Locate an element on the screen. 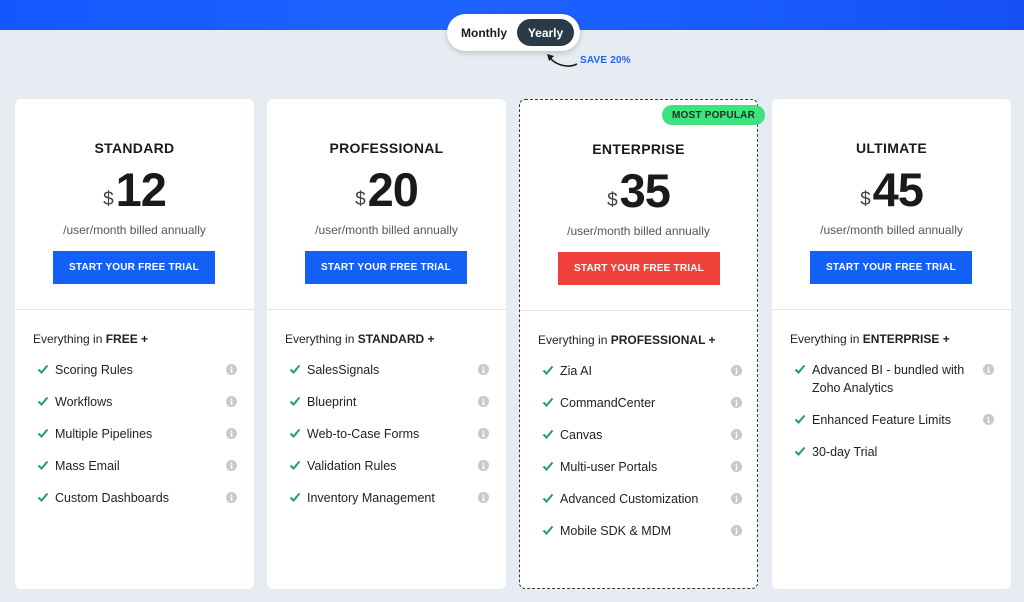 The width and height of the screenshot is (1024, 602). feature-label: Blueprint is located at coordinates (332, 402).